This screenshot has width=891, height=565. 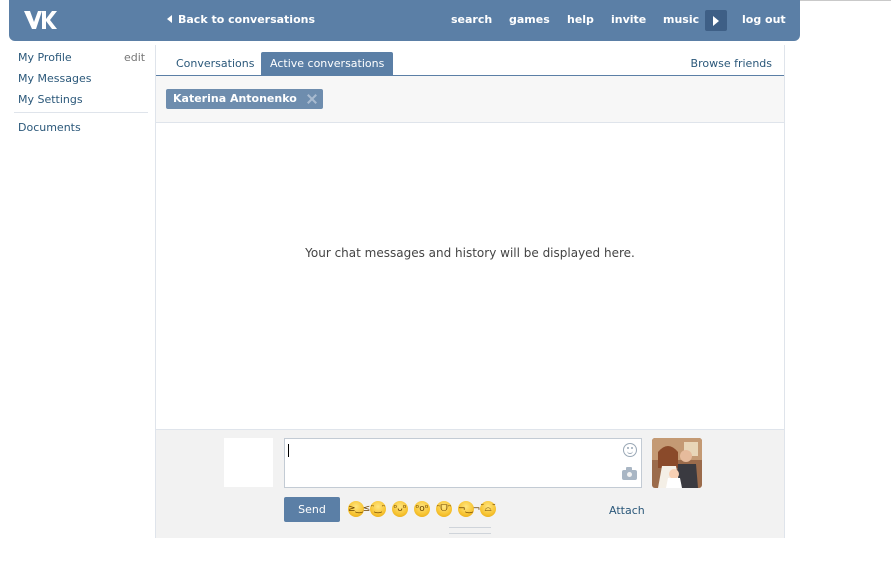 I want to click on nav-music: music, so click(x=681, y=19).